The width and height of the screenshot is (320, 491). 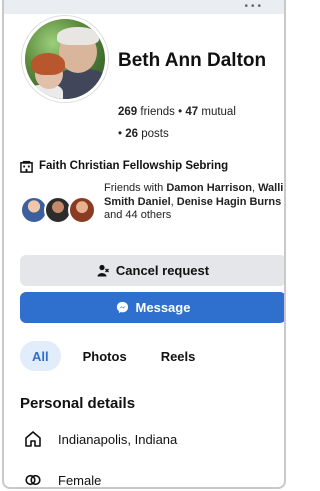 I want to click on mutual-friend-name: Denise Hagin Burns, so click(x=229, y=202).